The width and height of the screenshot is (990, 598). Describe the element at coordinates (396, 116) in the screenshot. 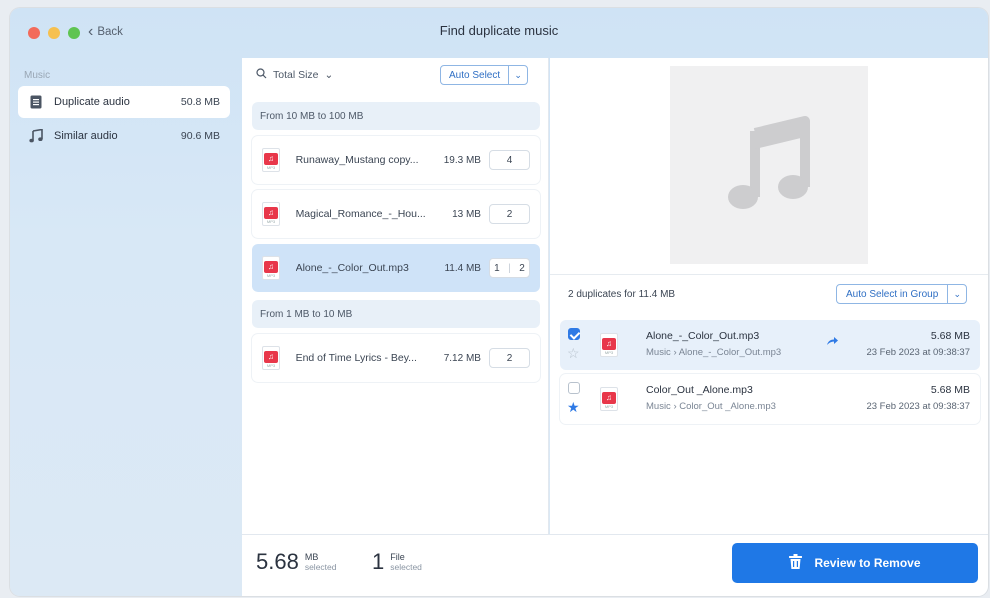

I see `group-header: From 10 MB to 100 MB` at that location.